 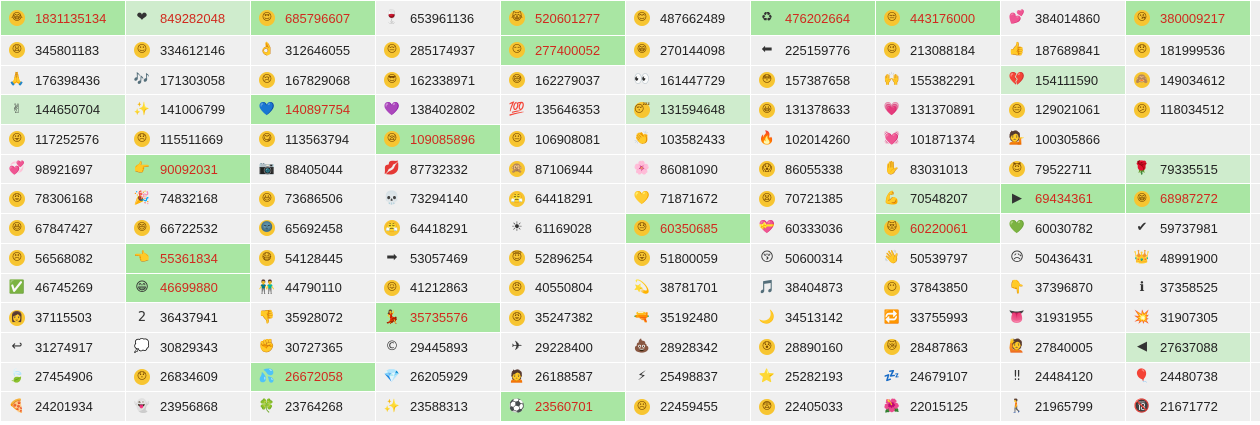 What do you see at coordinates (563, 257) in the screenshot?
I see `emoji-count-cell: 😇 52896254` at bounding box center [563, 257].